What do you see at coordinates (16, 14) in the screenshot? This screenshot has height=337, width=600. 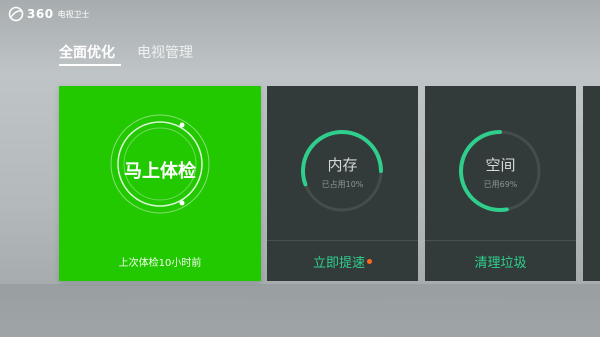 I see `logo-icon` at bounding box center [16, 14].